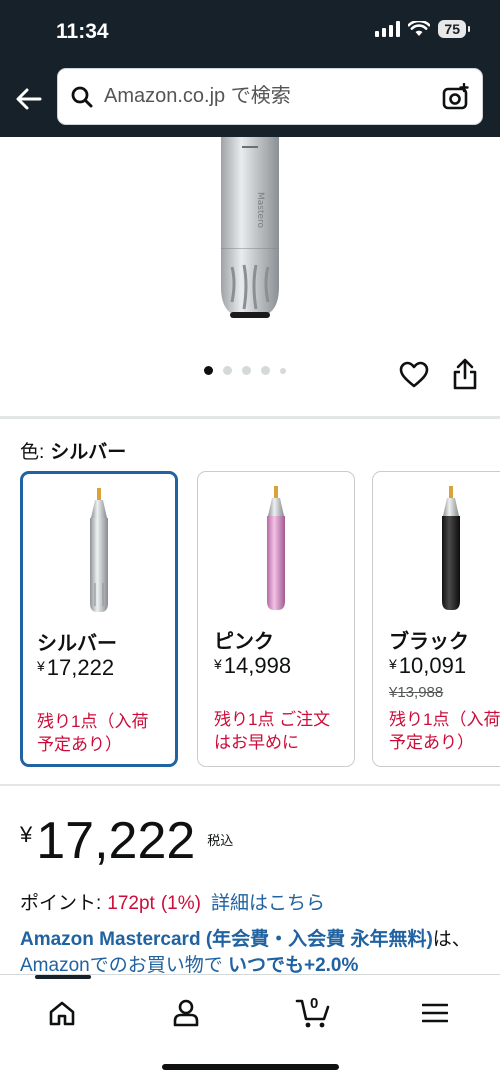 The width and height of the screenshot is (500, 1080). I want to click on menu-icon, so click(435, 1013).